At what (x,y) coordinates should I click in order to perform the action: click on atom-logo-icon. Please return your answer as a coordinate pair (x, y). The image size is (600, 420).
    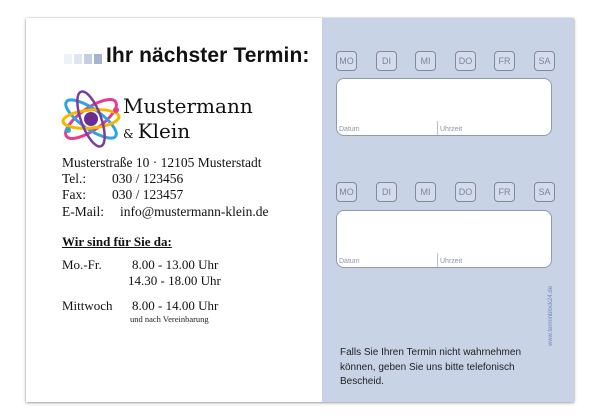
    Looking at the image, I should click on (93, 117).